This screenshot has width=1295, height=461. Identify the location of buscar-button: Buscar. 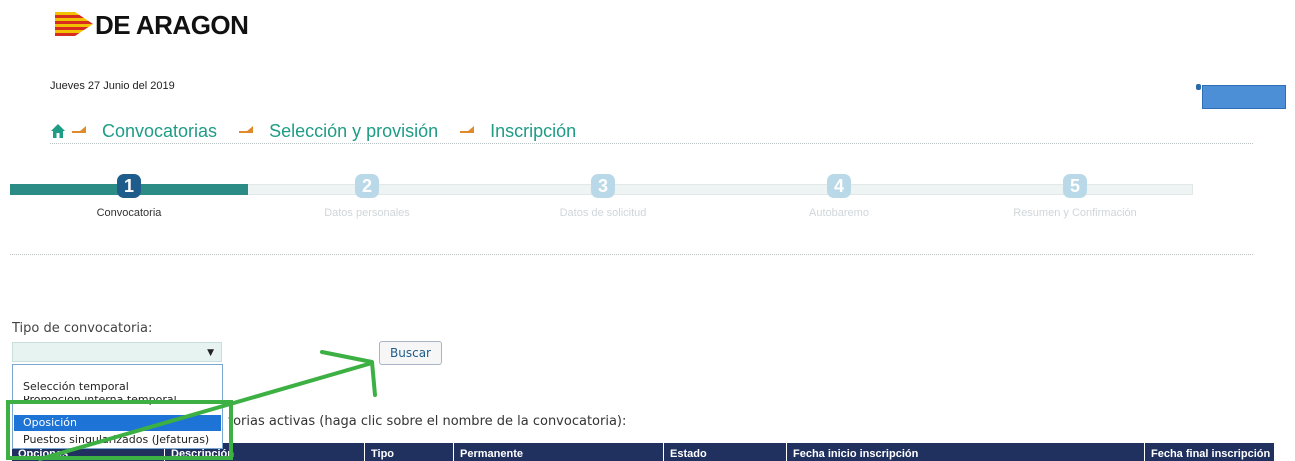
(410, 353).